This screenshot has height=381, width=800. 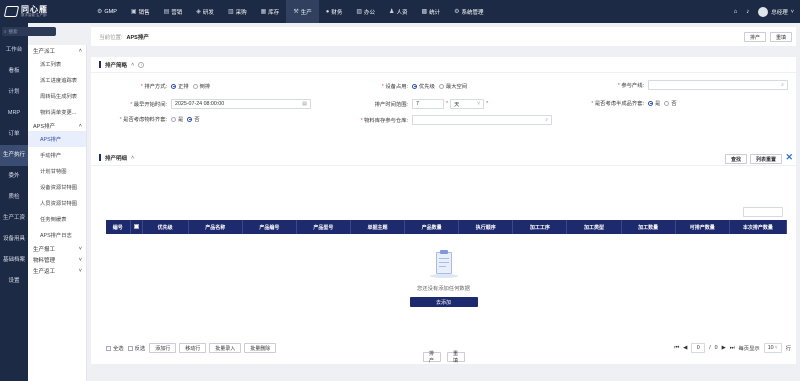 What do you see at coordinates (115, 348) in the screenshot?
I see `select-all-checkbox: 全选` at bounding box center [115, 348].